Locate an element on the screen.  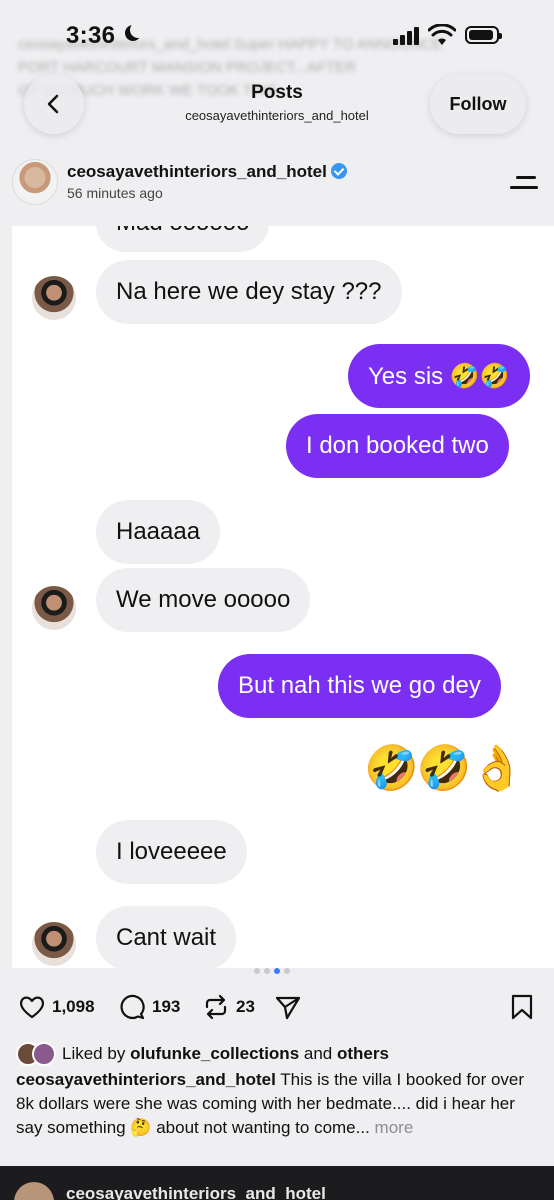
save-button is located at coordinates (525, 1007).